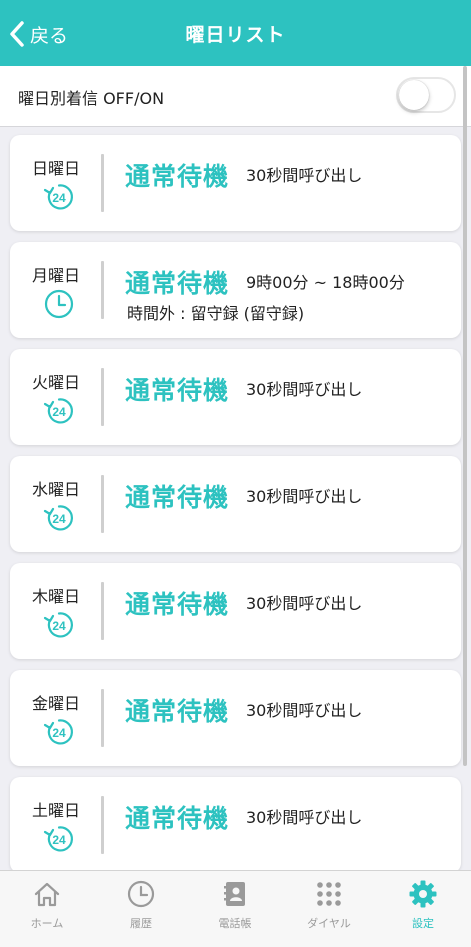 The image size is (471, 947). I want to click on day-label: 金曜日, so click(55, 703).